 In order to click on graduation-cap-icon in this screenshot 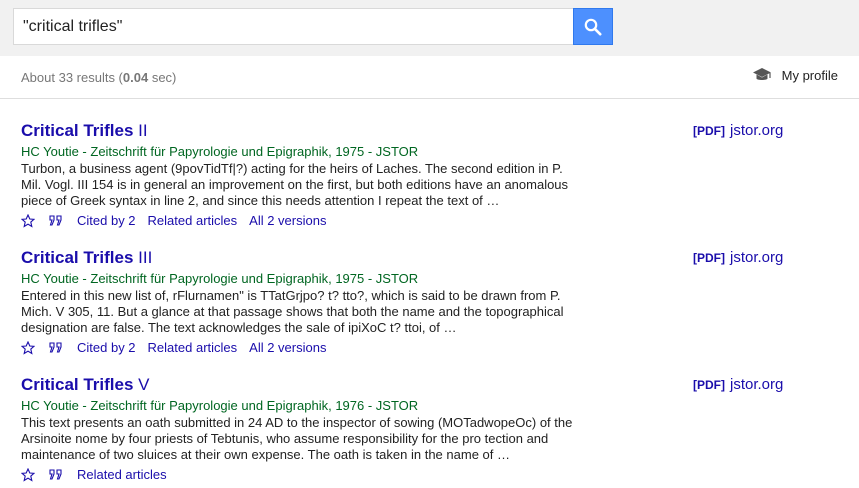, I will do `click(762, 75)`.